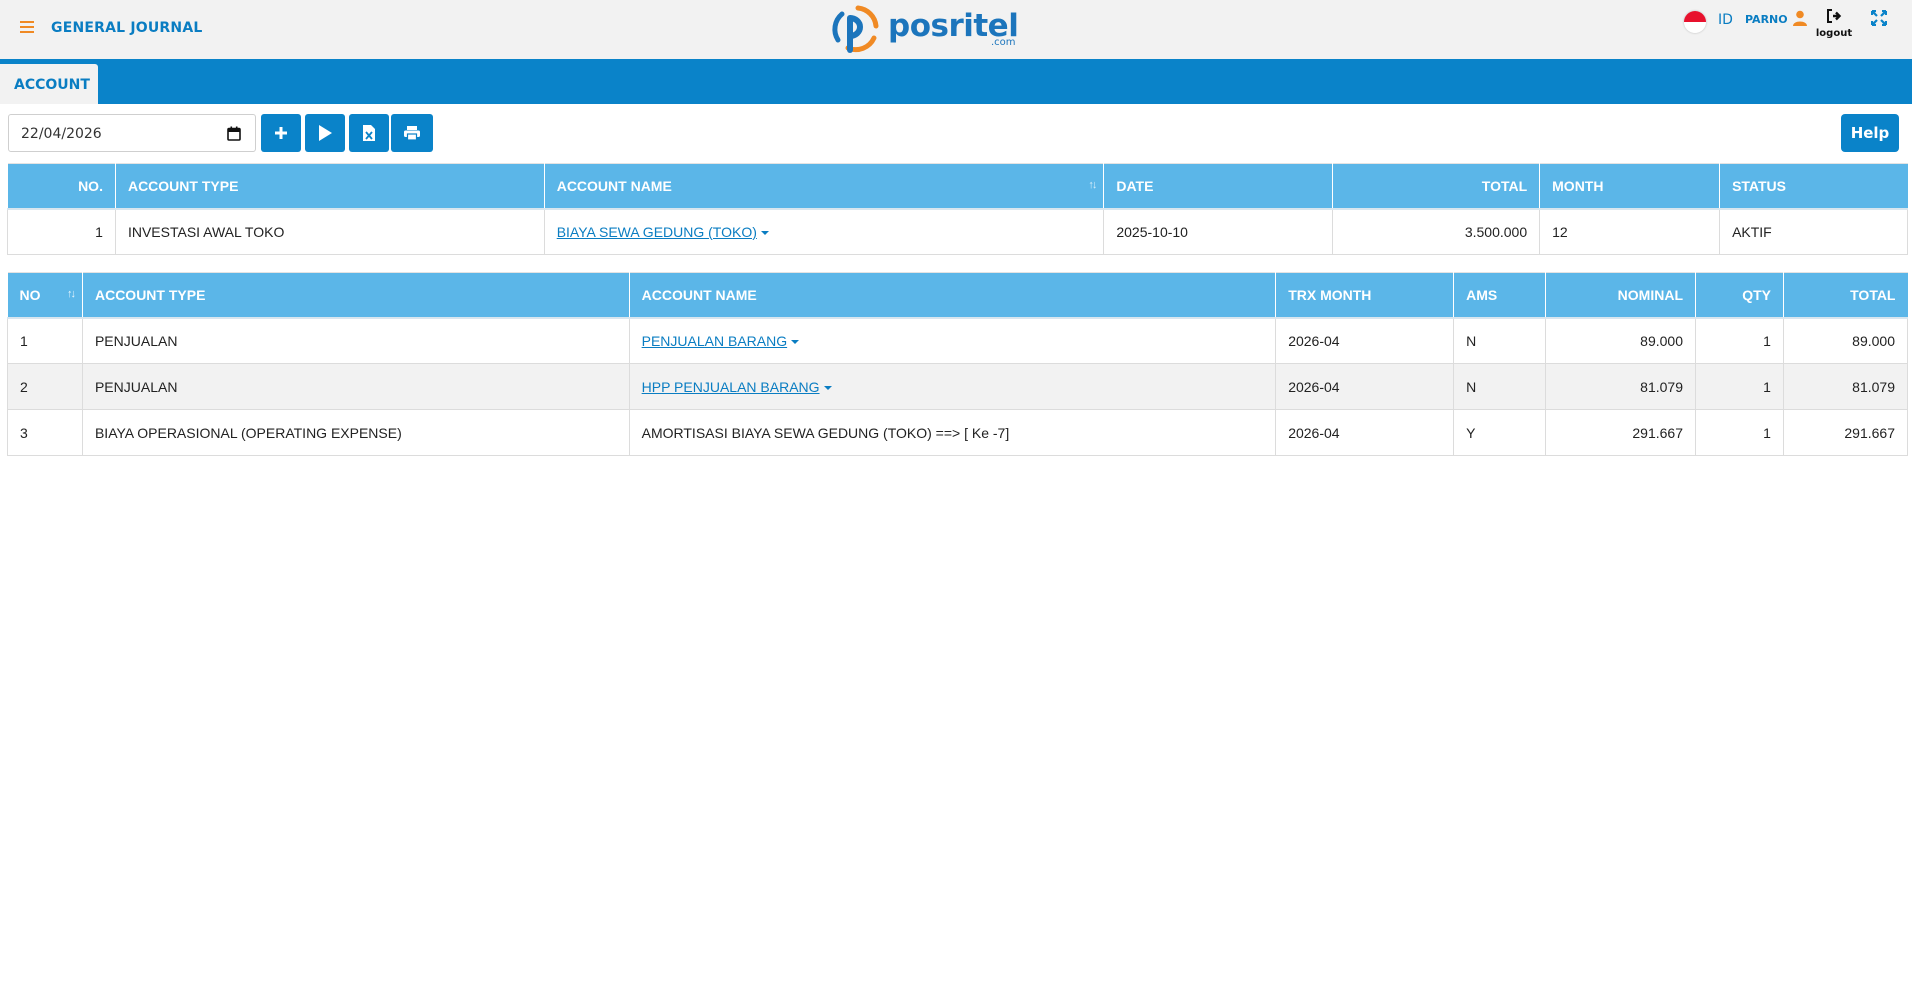 The width and height of the screenshot is (1912, 992). What do you see at coordinates (1436, 231) in the screenshot?
I see `cell-total: 3.500.000` at bounding box center [1436, 231].